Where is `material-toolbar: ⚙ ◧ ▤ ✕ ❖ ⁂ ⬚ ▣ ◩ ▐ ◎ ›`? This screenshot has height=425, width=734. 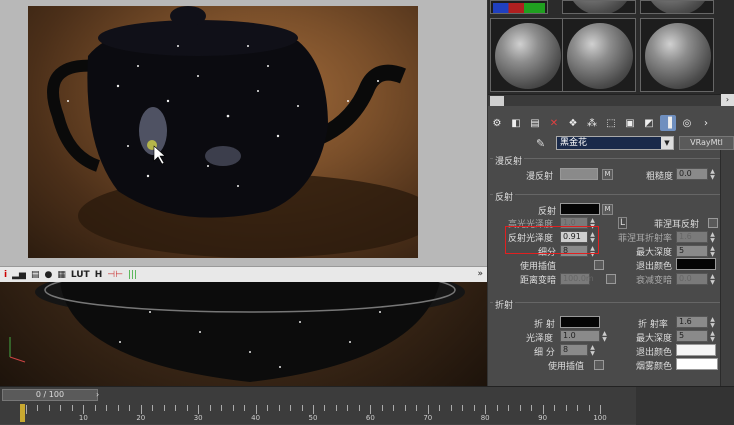
material-toolbar: ⚙ ◧ ▤ ✕ ❖ ⁂ ⬚ ▣ ◩ ▐ ◎ › is located at coordinates (611, 123).